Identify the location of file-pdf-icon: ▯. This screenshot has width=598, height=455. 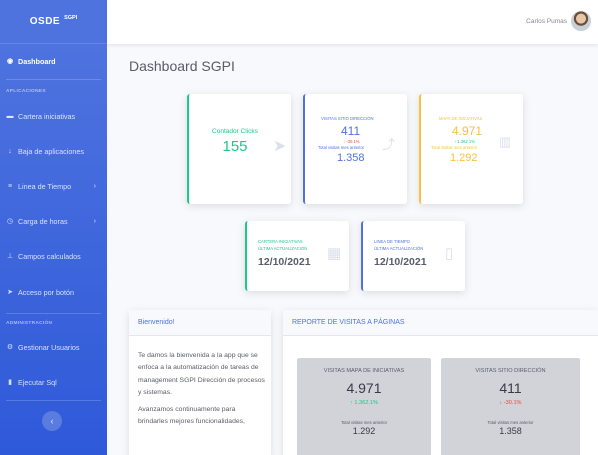
(449, 253).